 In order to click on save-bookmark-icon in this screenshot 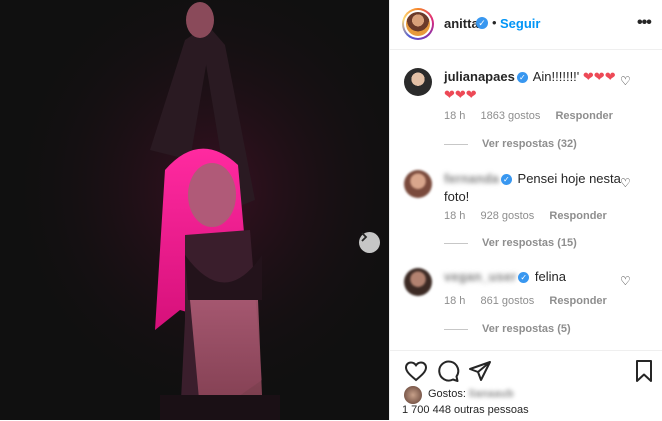, I will do `click(644, 371)`.